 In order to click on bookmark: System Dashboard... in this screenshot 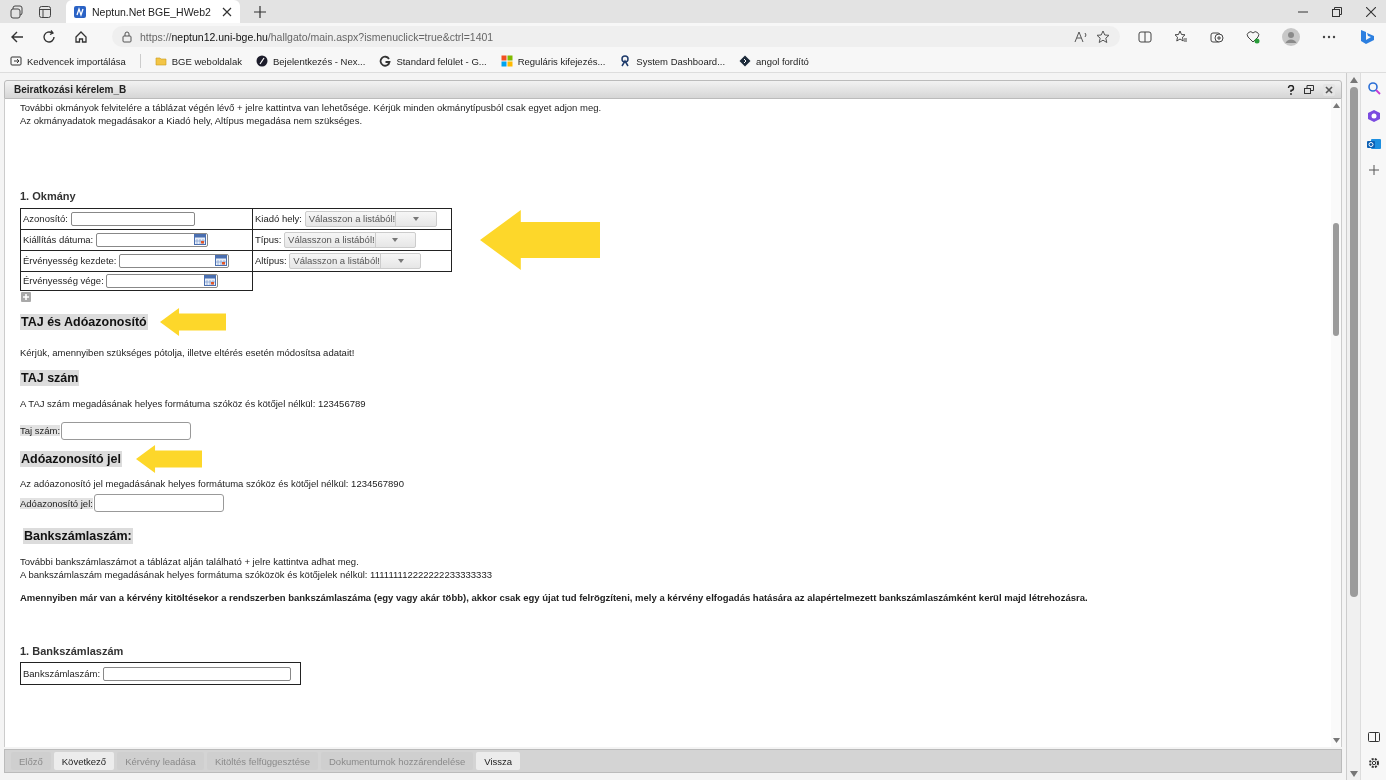, I will do `click(672, 61)`.